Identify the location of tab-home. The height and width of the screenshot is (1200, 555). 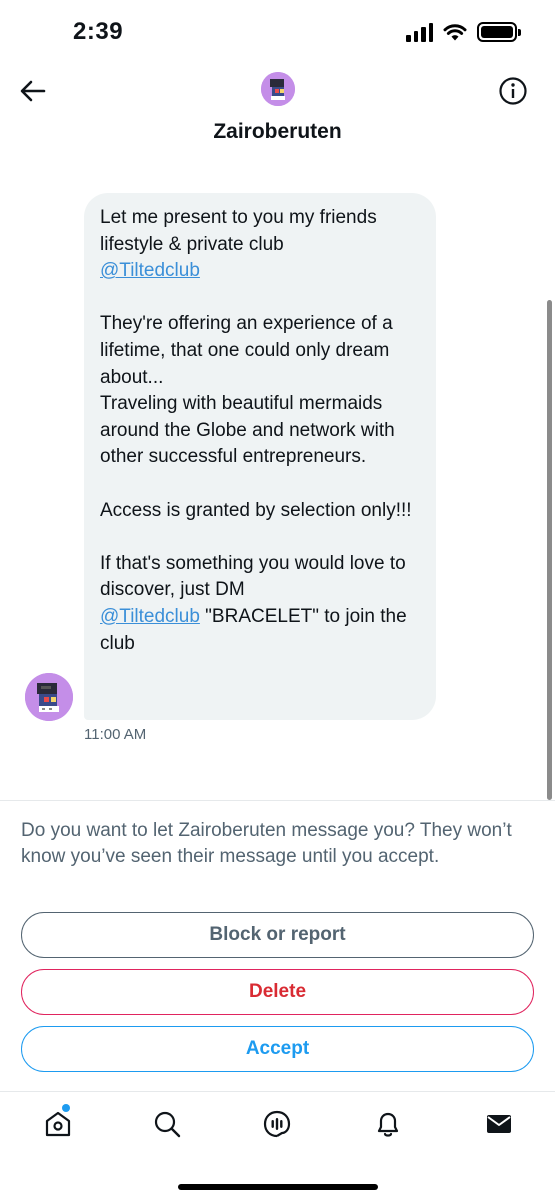
(58, 1124).